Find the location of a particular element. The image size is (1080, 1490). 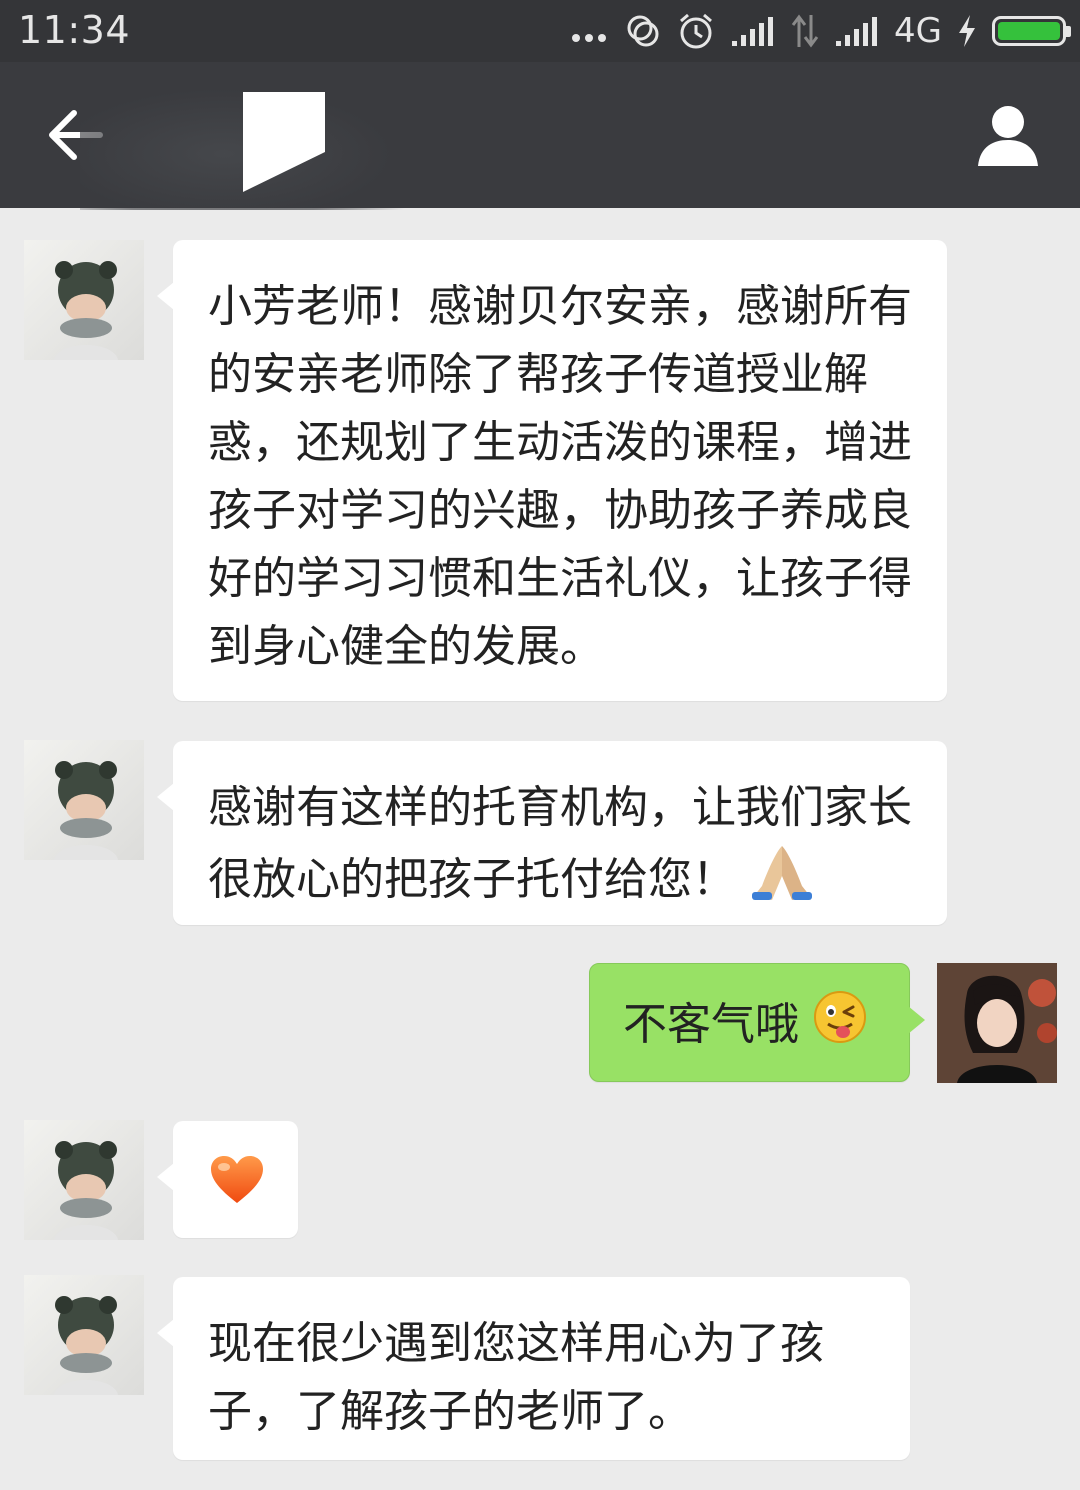

status-icons: 4G is located at coordinates (820, 31).